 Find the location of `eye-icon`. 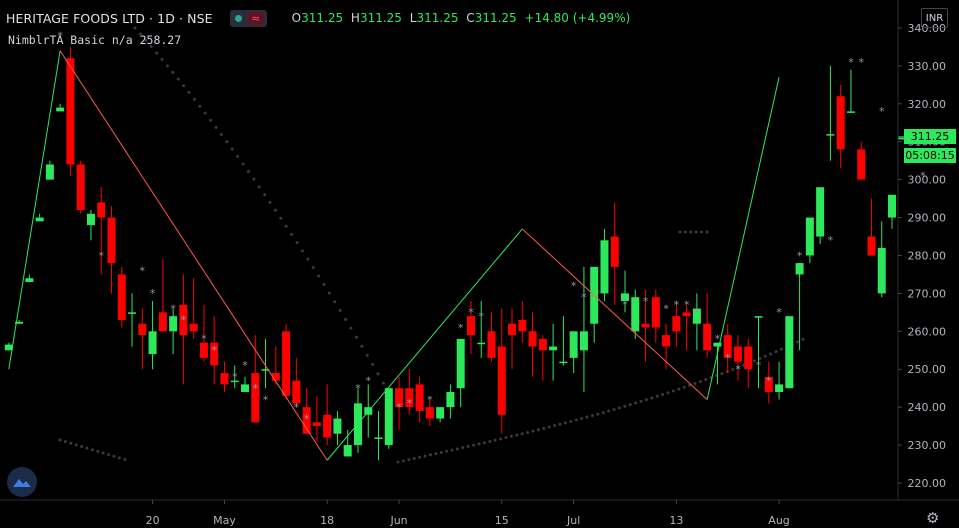

eye-icon is located at coordinates (239, 18).